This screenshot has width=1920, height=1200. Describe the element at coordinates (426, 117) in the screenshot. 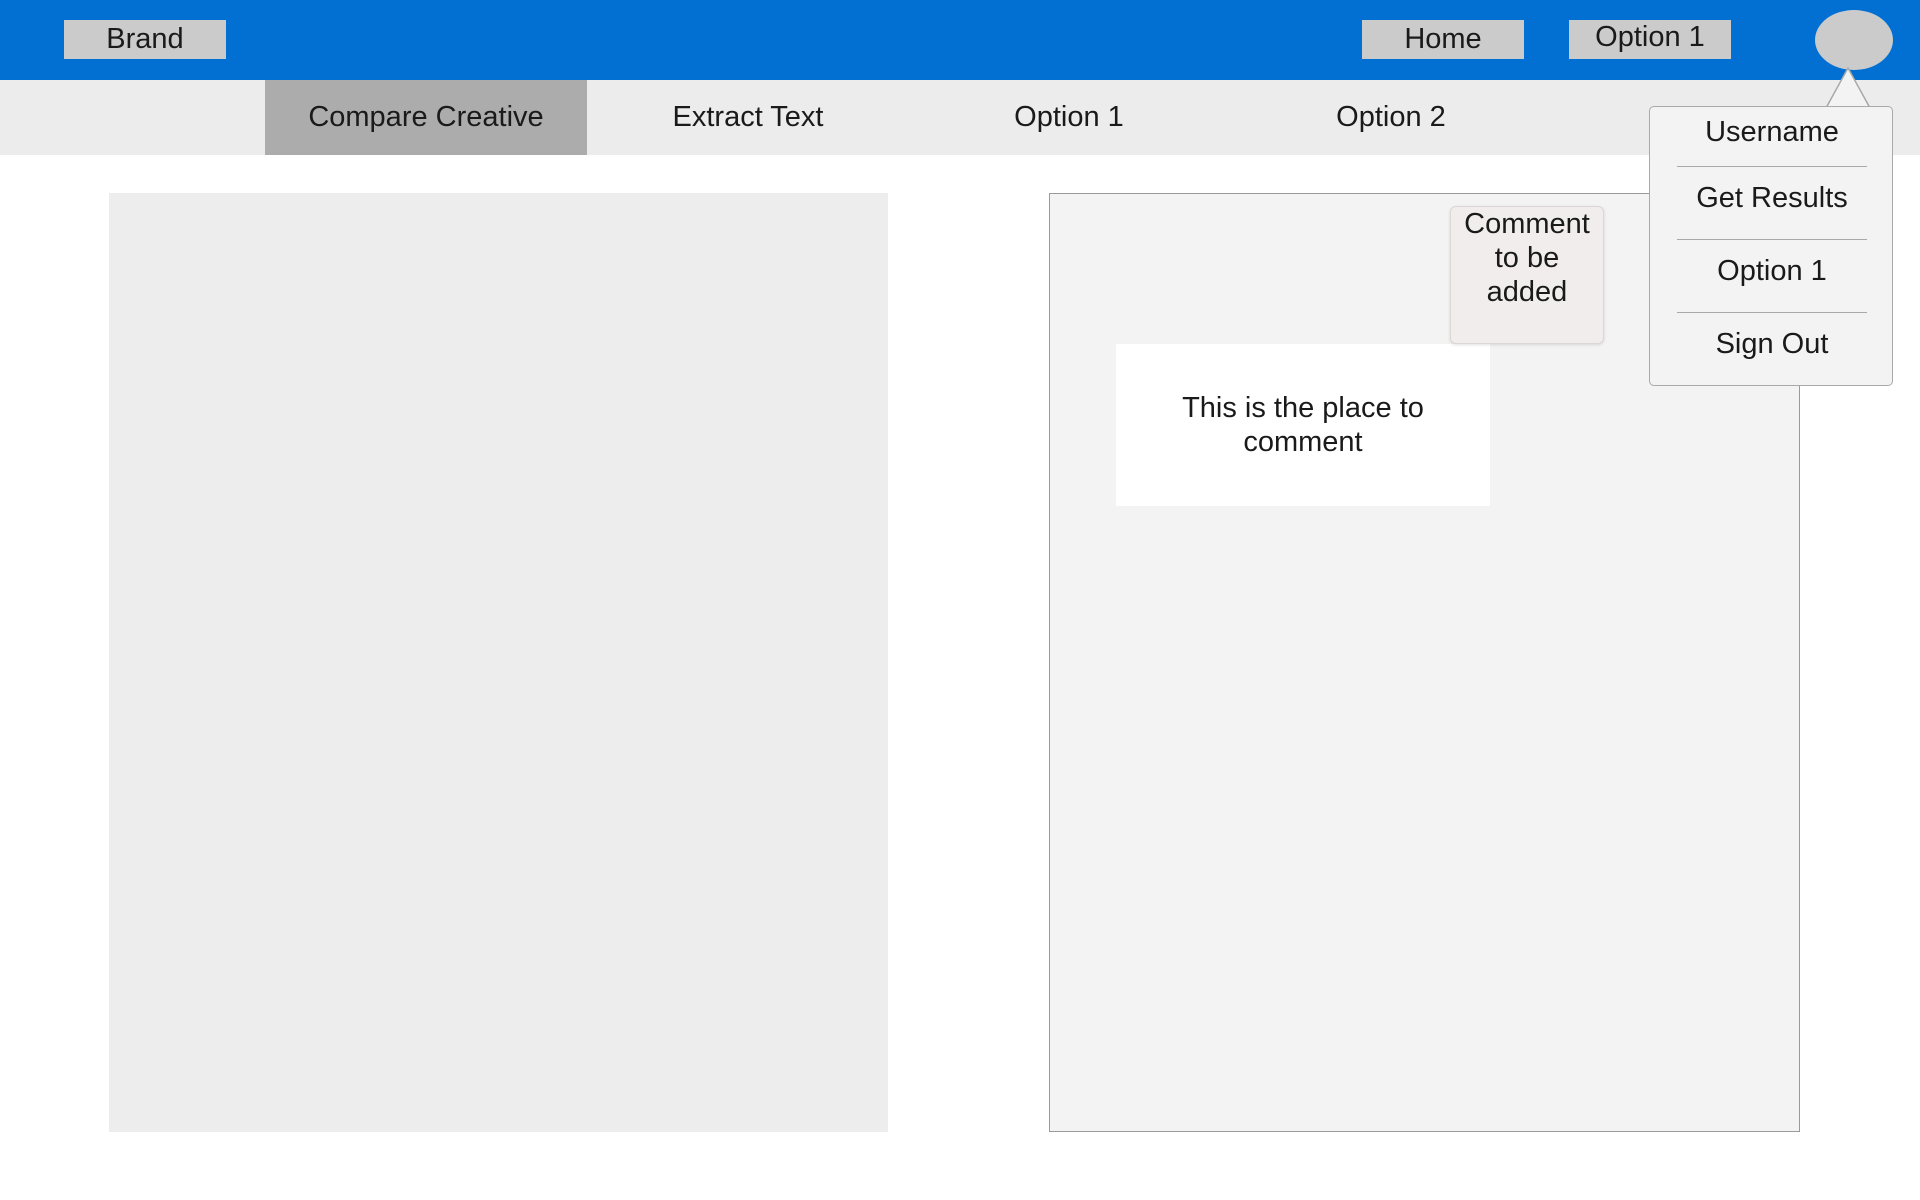

I see `tab-compare-creative: Compare Creative` at that location.